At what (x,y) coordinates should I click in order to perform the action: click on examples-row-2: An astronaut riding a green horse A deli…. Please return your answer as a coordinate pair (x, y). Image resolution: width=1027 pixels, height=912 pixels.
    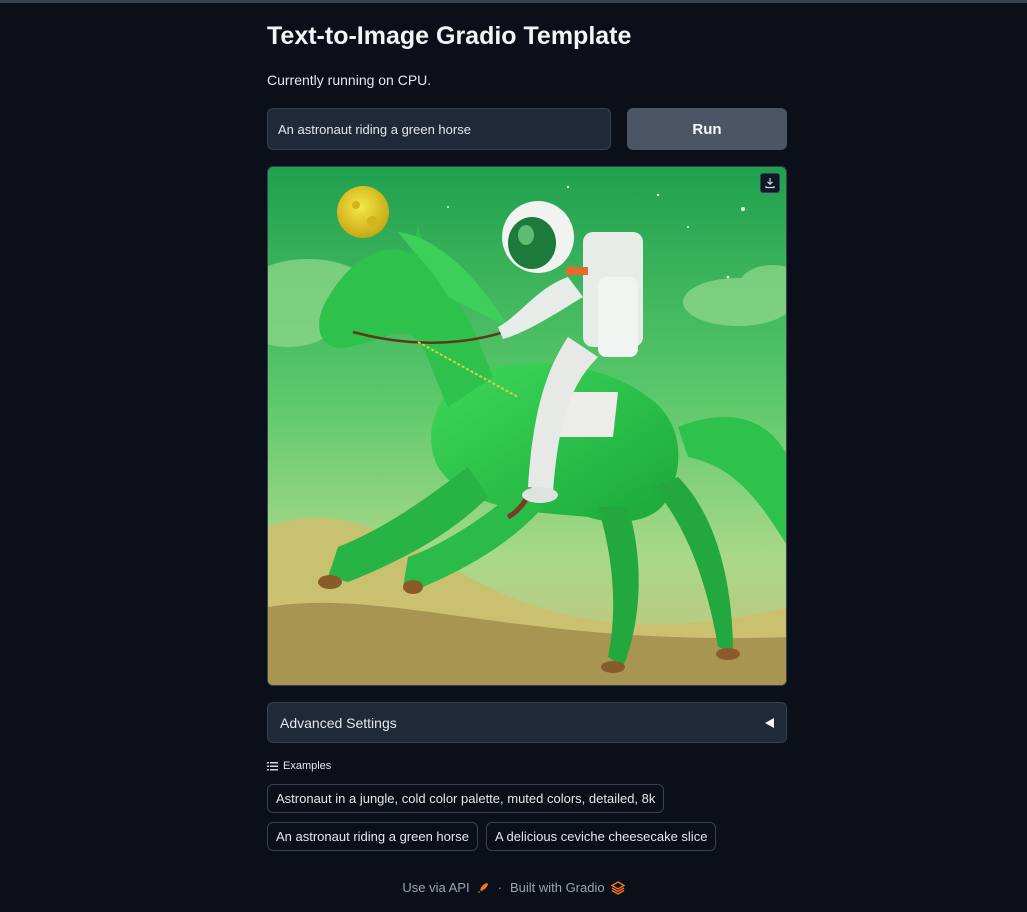
    Looking at the image, I should click on (492, 836).